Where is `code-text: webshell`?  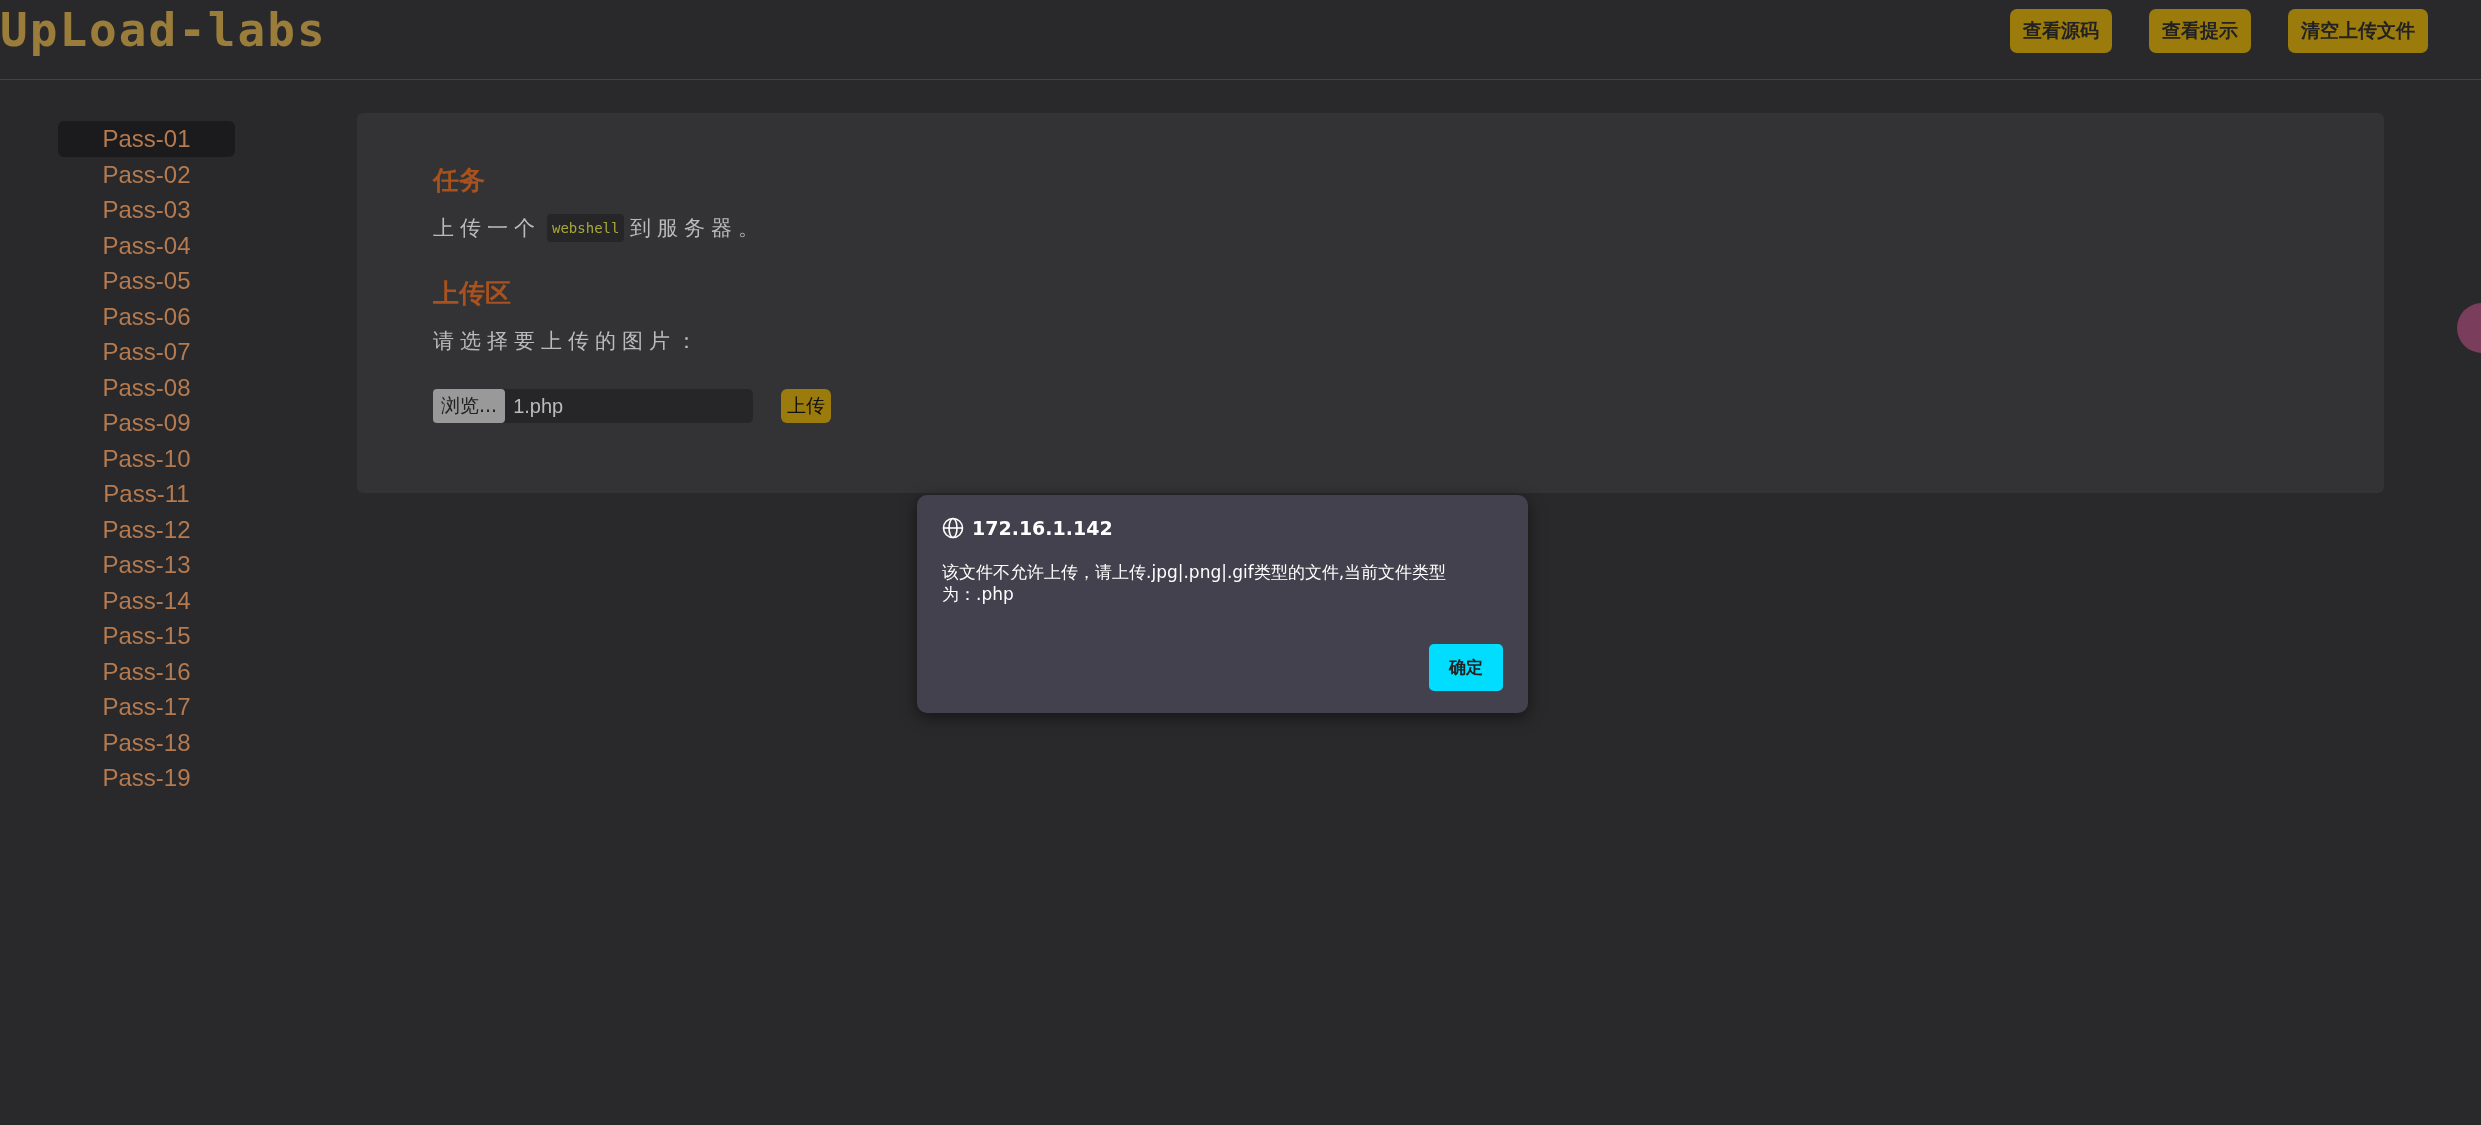
code-text: webshell is located at coordinates (586, 228).